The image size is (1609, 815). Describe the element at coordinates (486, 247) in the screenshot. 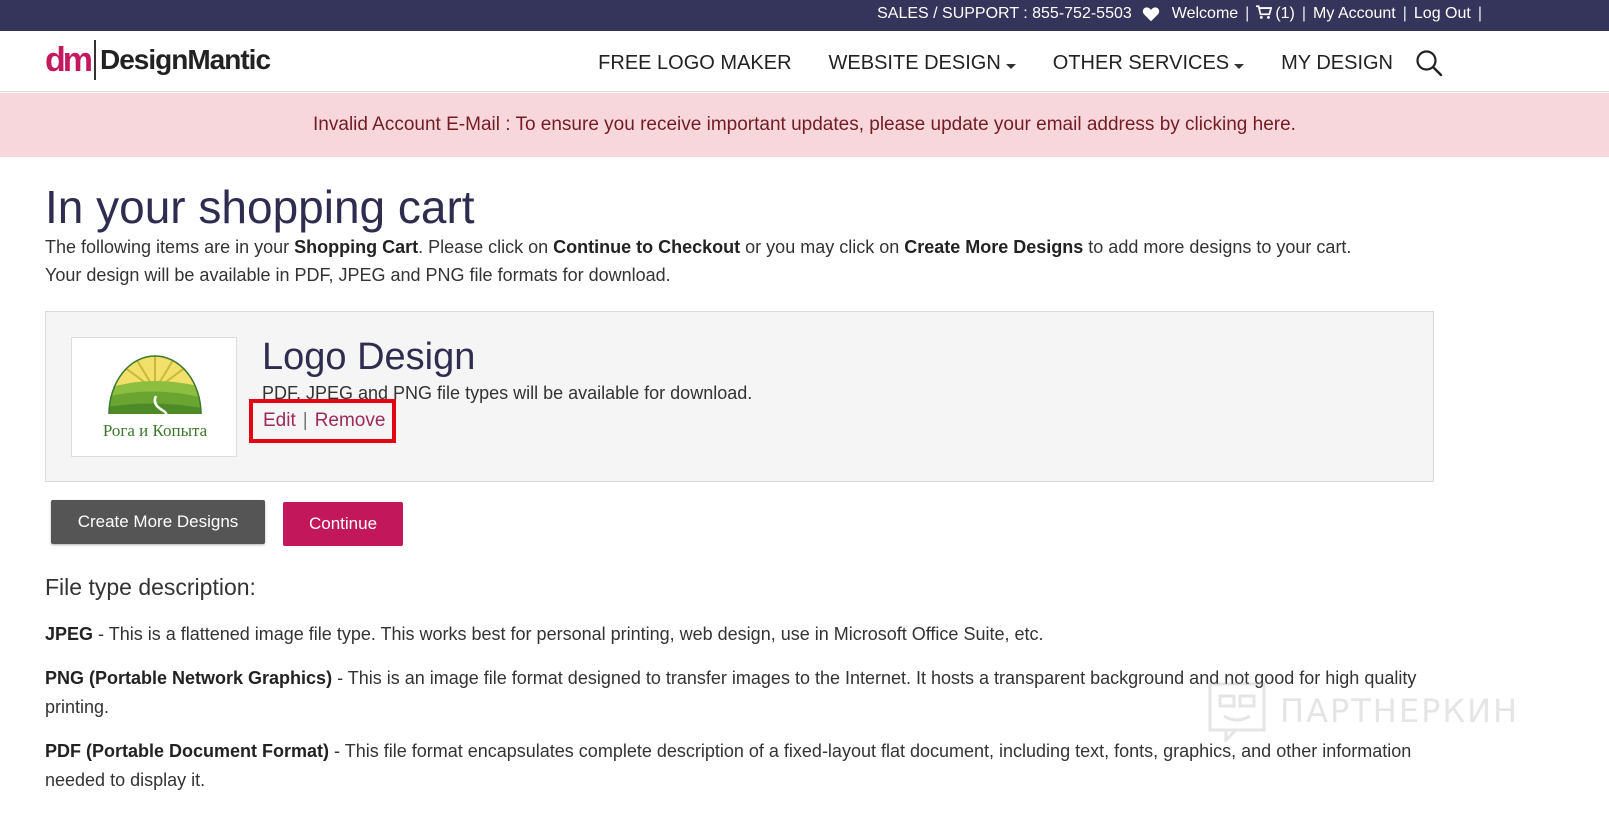

I see `intro-text: . Please click on` at that location.